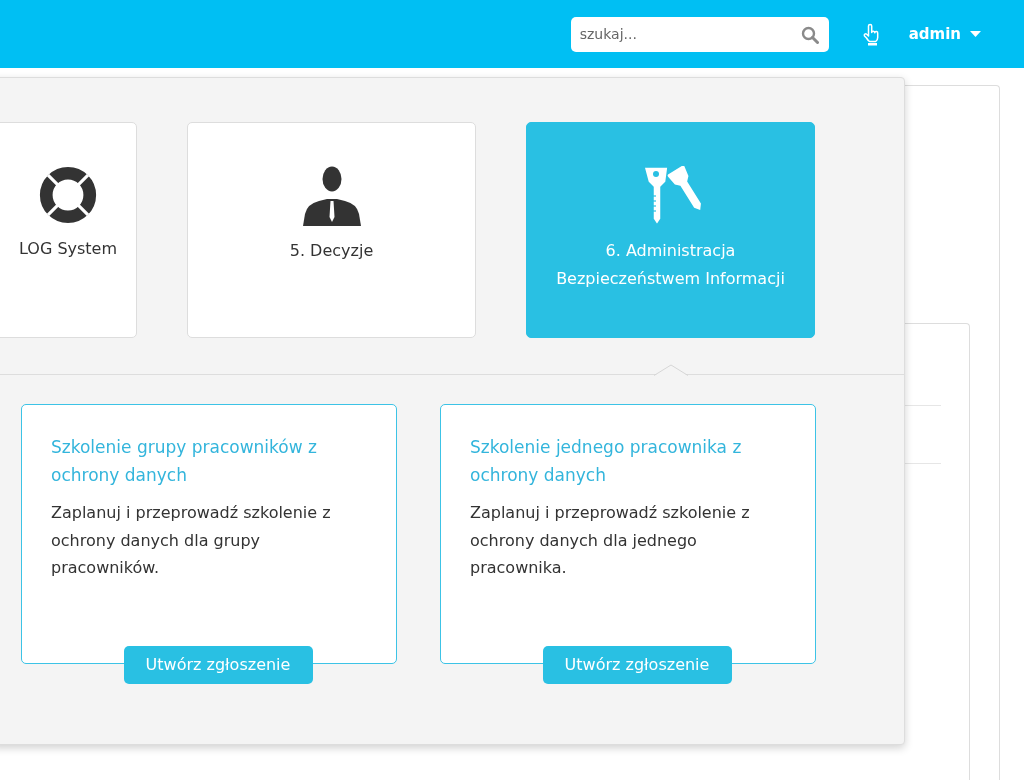  What do you see at coordinates (809, 34) in the screenshot?
I see `search-icon` at bounding box center [809, 34].